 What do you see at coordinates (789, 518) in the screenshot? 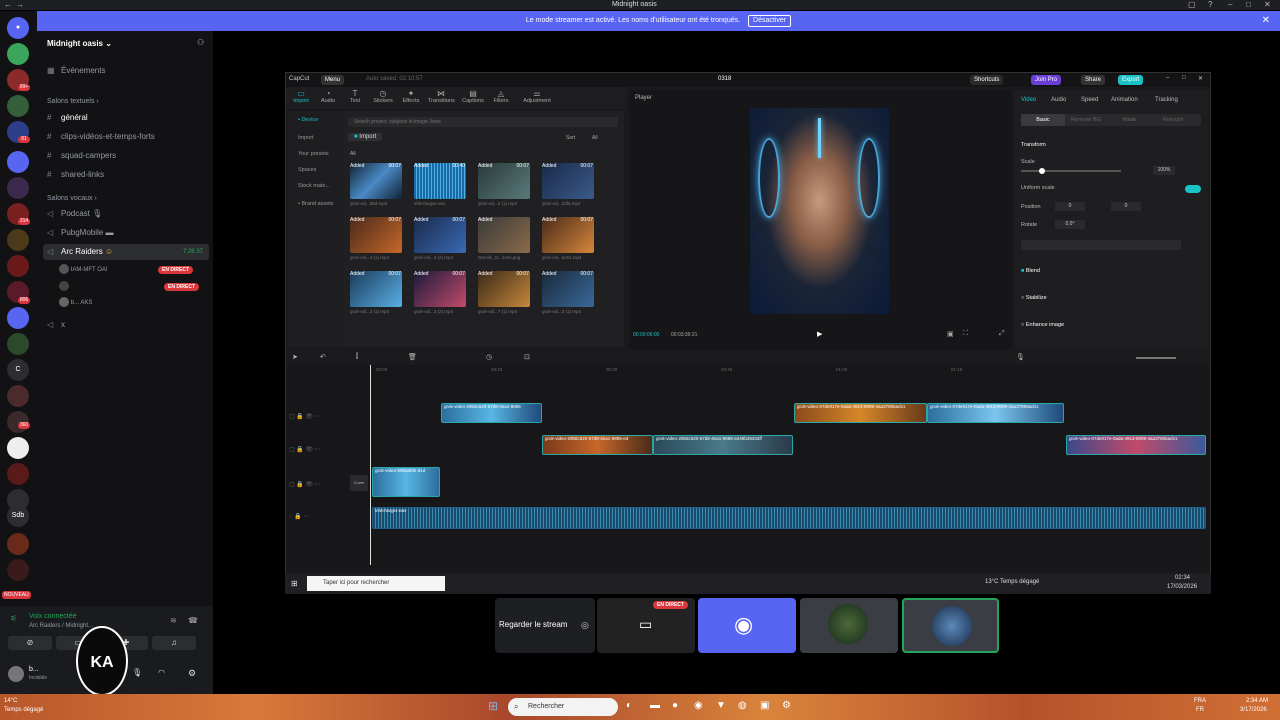
I see `audio-clip: télécharger.wav` at bounding box center [789, 518].